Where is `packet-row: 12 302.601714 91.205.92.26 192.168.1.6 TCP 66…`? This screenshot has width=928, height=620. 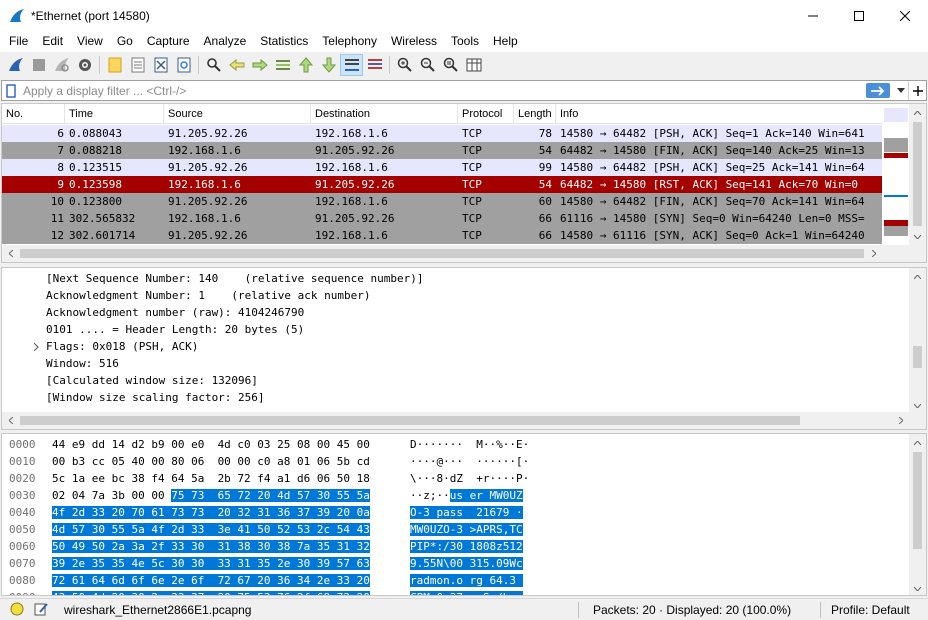
packet-row: 12 302.601714 91.205.92.26 192.168.1.6 TCP 66… is located at coordinates (442, 235).